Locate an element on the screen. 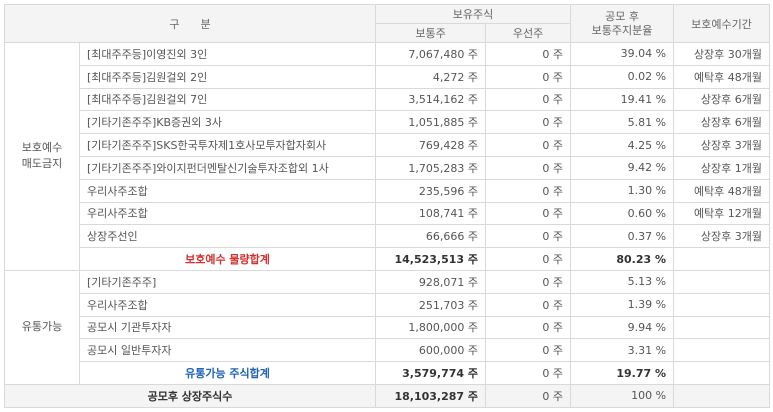  ownership-ratio: 4.25 % is located at coordinates (622, 145).